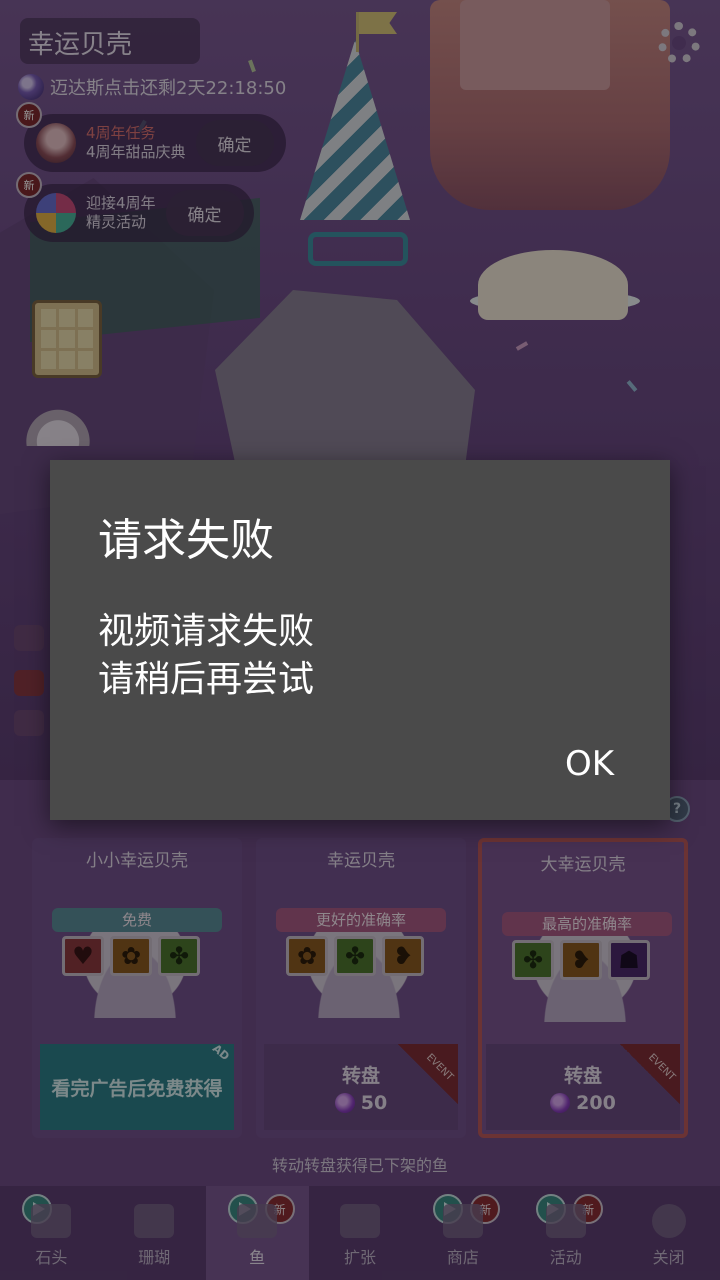 The image size is (720, 1280). What do you see at coordinates (206, 655) in the screenshot?
I see `dialog-message: 视频请求失败 请稍后再尝试` at bounding box center [206, 655].